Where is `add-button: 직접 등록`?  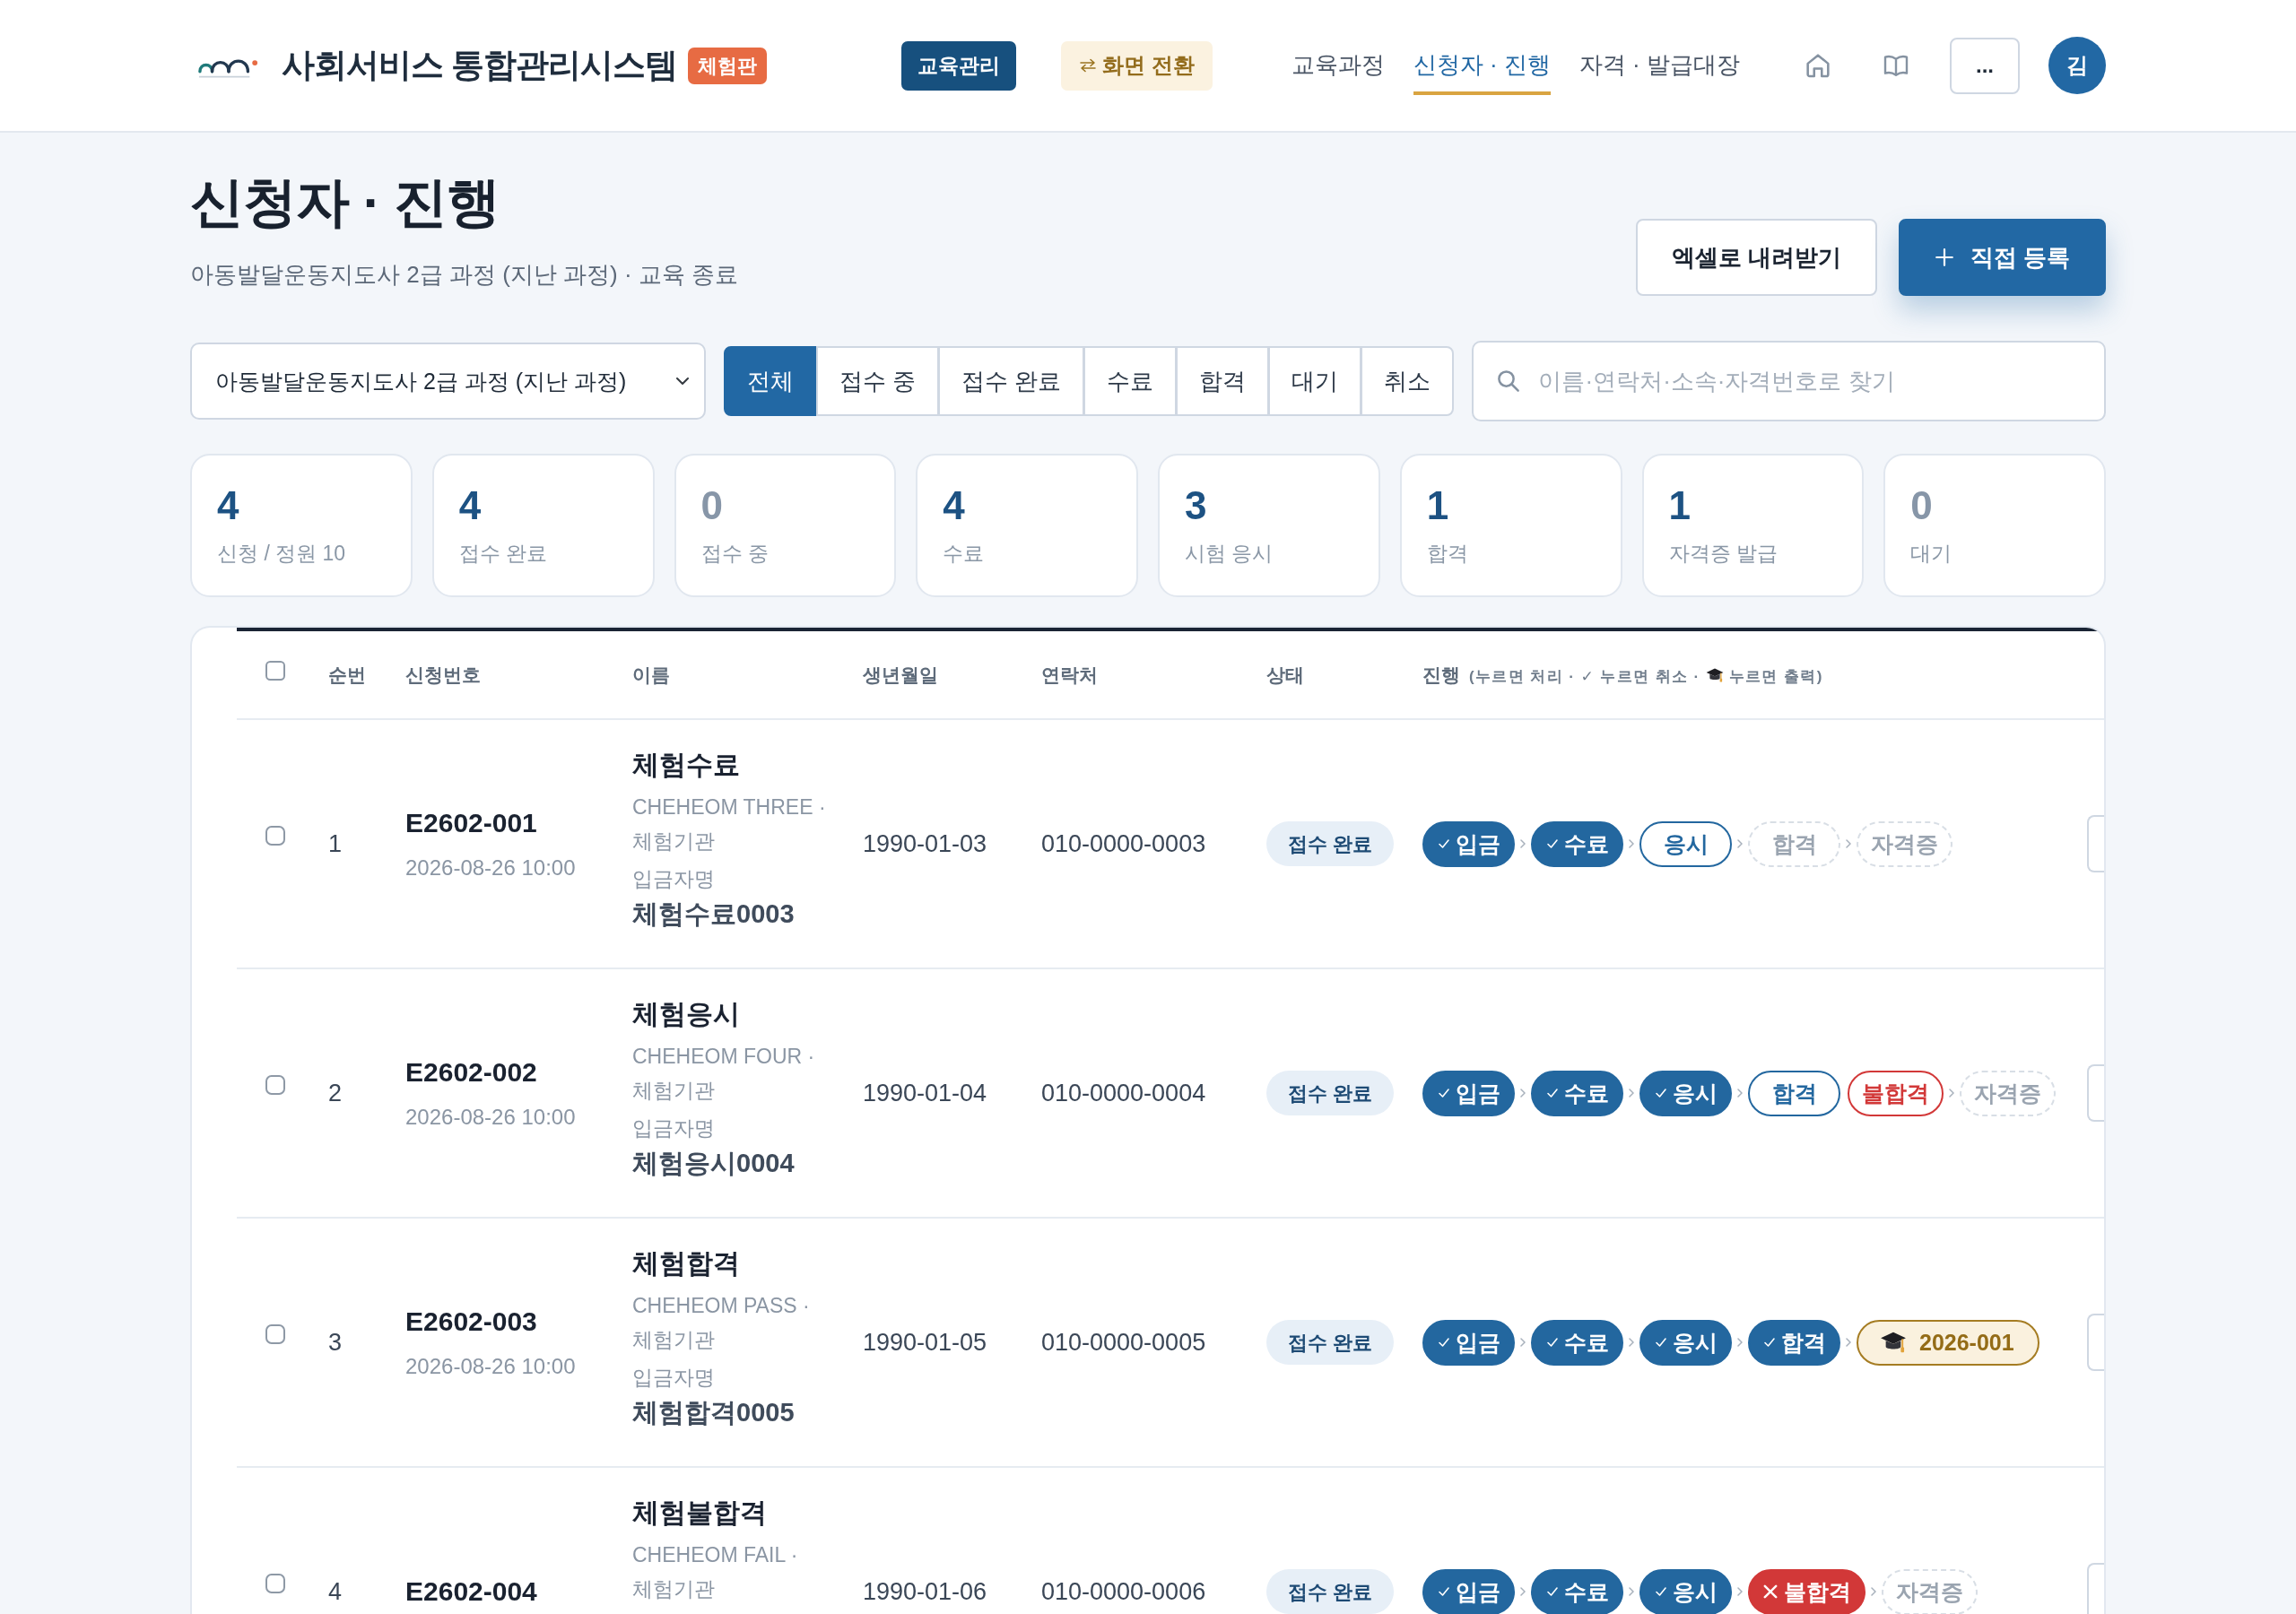
add-button: 직접 등록 is located at coordinates (2002, 258).